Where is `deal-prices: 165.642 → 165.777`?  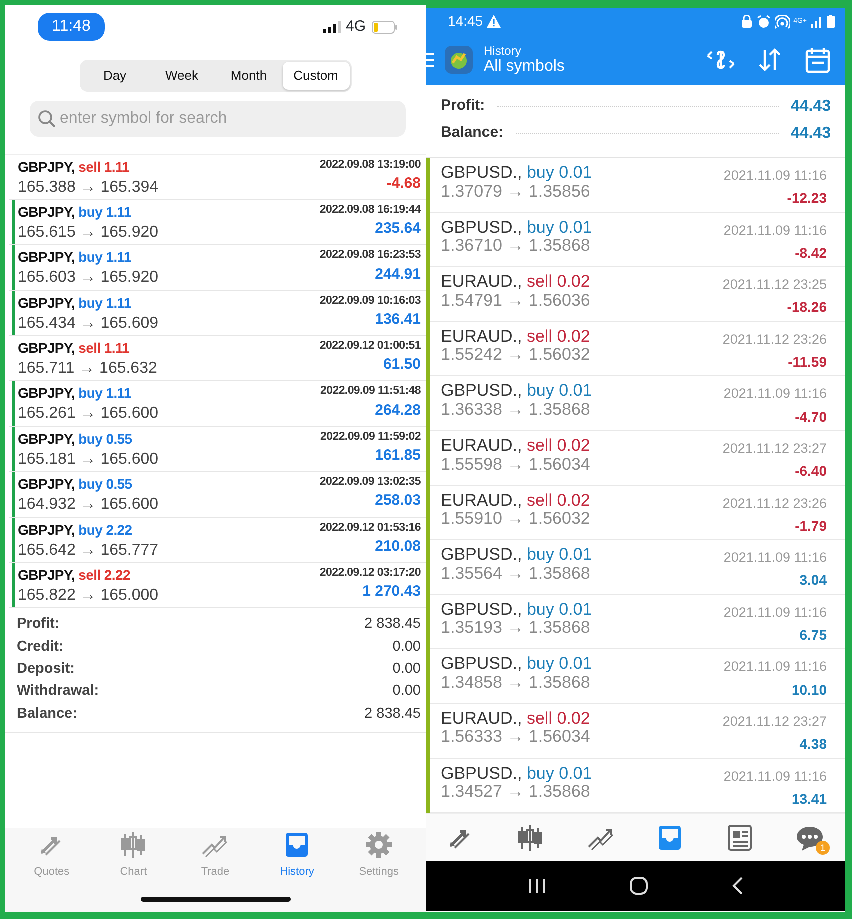 deal-prices: 165.642 → 165.777 is located at coordinates (88, 550).